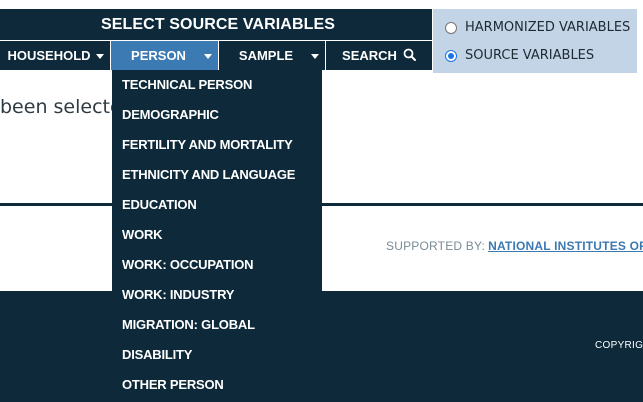 This screenshot has height=402, width=643. What do you see at coordinates (217, 265) in the screenshot?
I see `menu-item-work-occupation: WORK: OCCUPATION` at bounding box center [217, 265].